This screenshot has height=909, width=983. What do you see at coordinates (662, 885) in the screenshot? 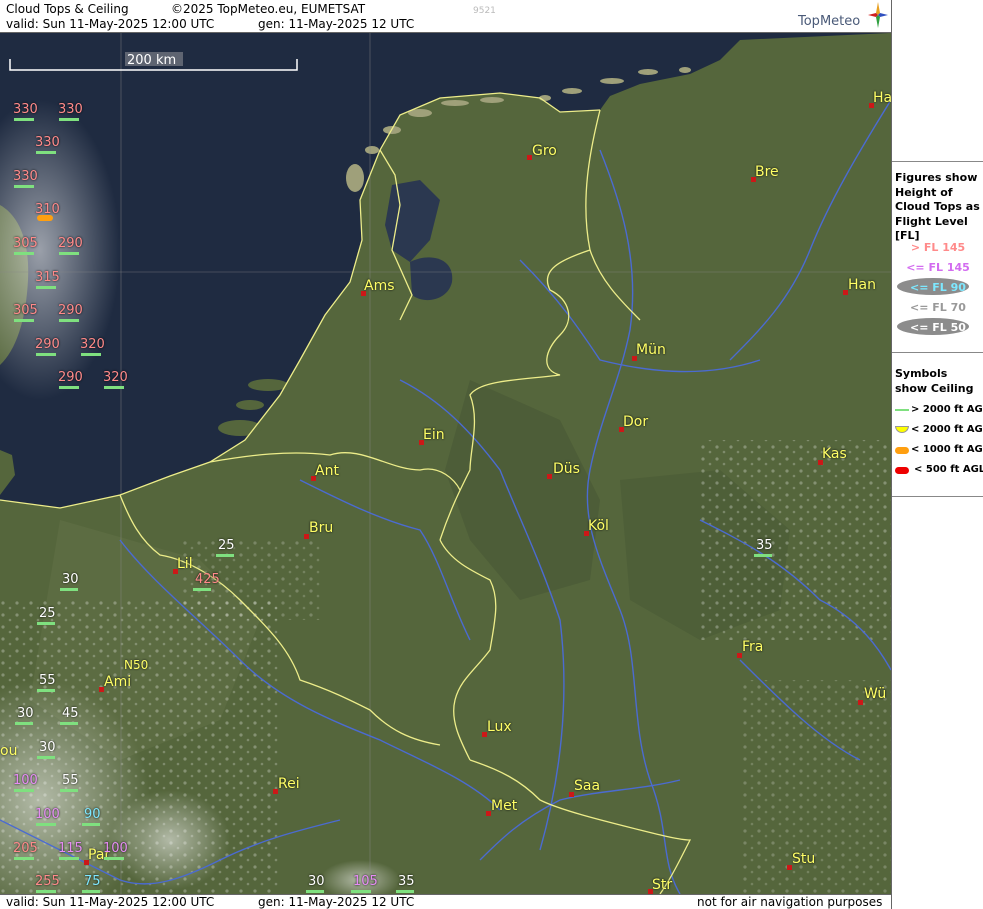
I see `city-label-str: Str` at bounding box center [662, 885].